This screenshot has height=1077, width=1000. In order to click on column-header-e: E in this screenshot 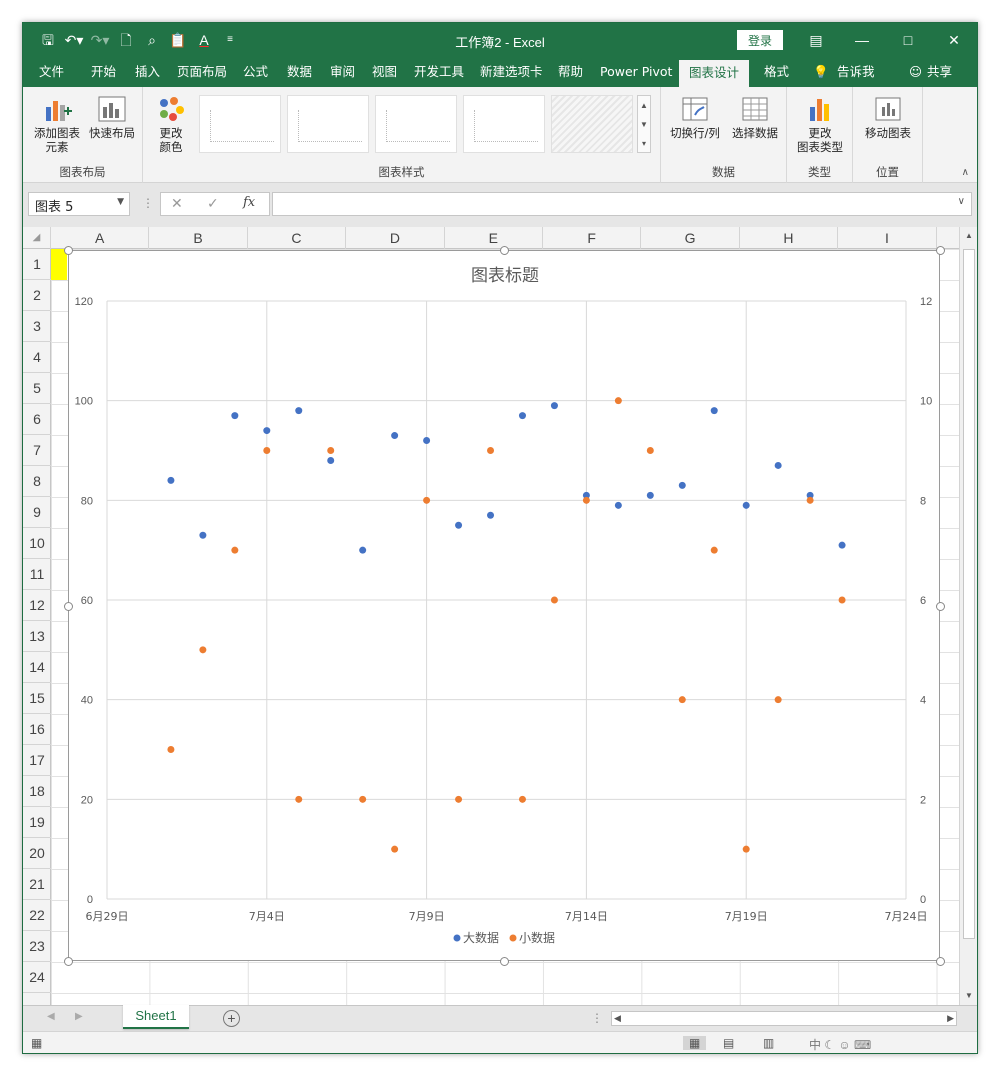, I will do `click(494, 238)`.